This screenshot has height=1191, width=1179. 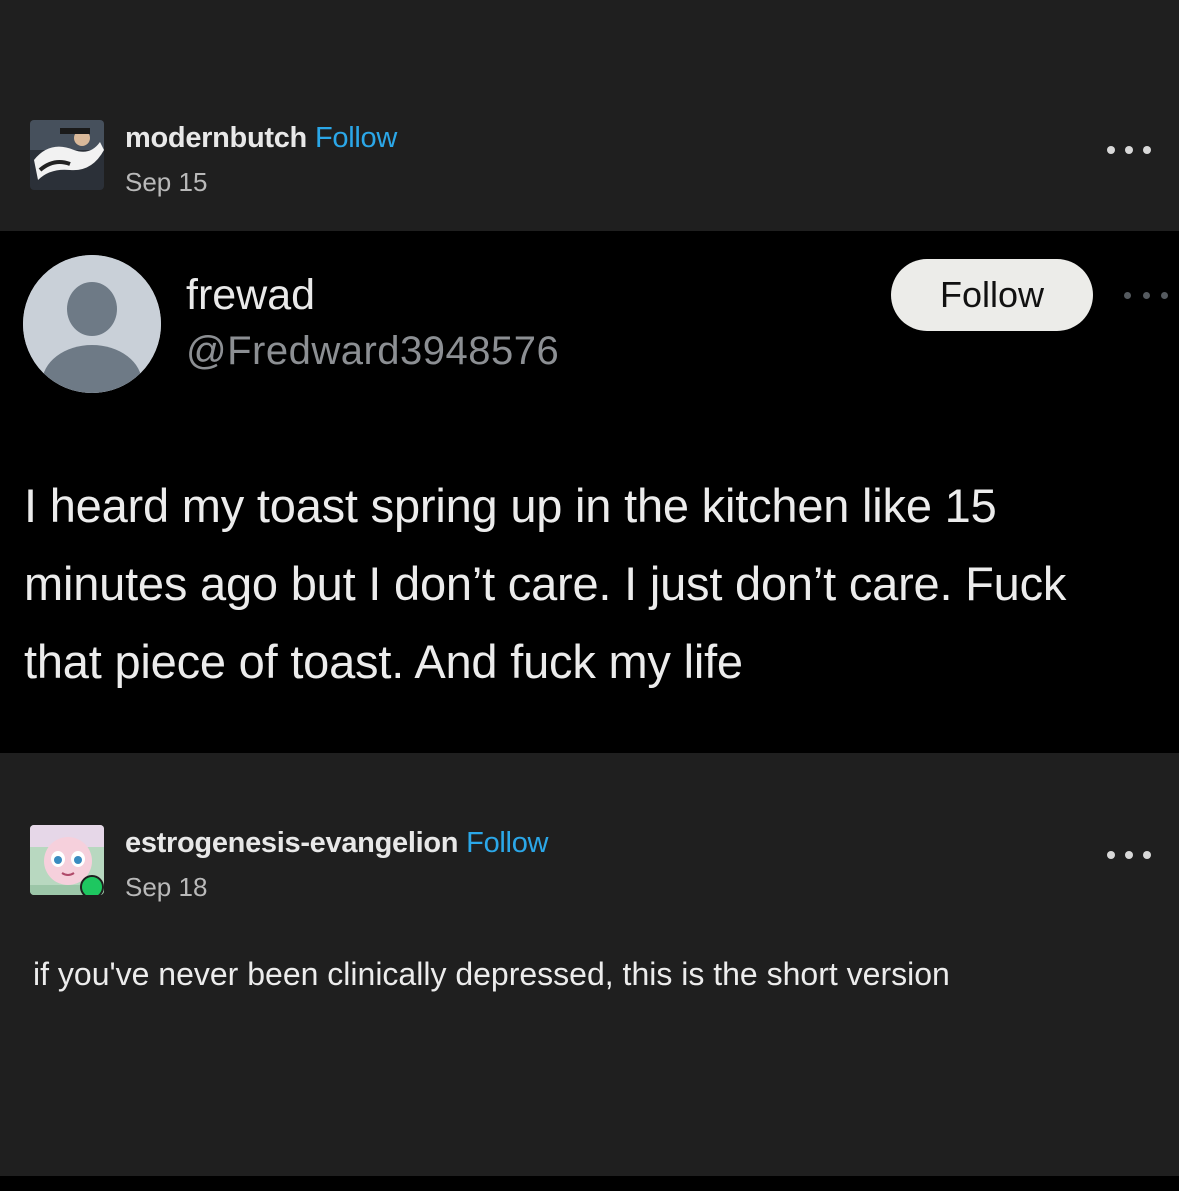 I want to click on tweet-ellipsis-icon, so click(x=1146, y=295).